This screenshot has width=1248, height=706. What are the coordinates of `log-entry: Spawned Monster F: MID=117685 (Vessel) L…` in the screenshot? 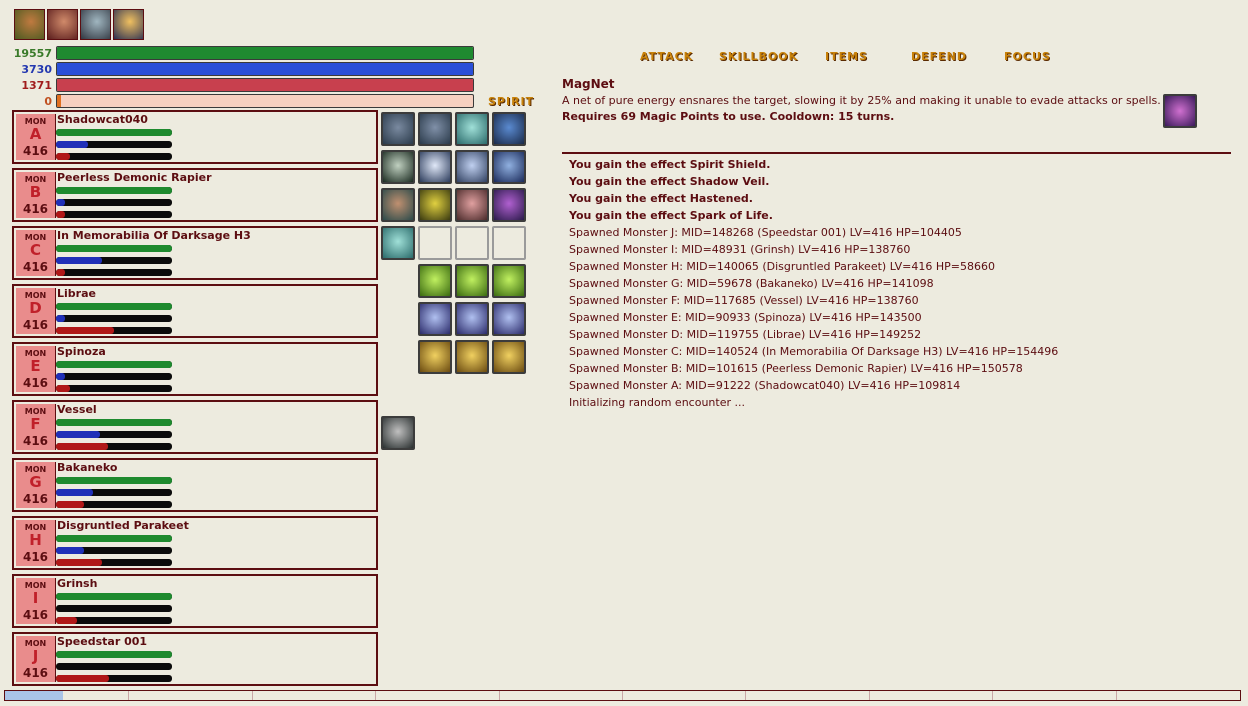 It's located at (744, 300).